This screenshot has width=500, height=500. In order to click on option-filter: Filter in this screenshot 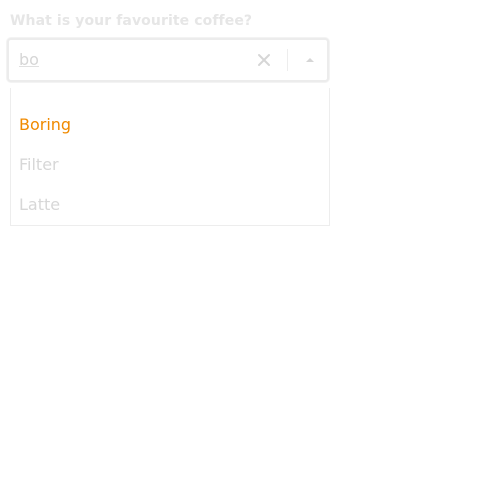, I will do `click(39, 165)`.